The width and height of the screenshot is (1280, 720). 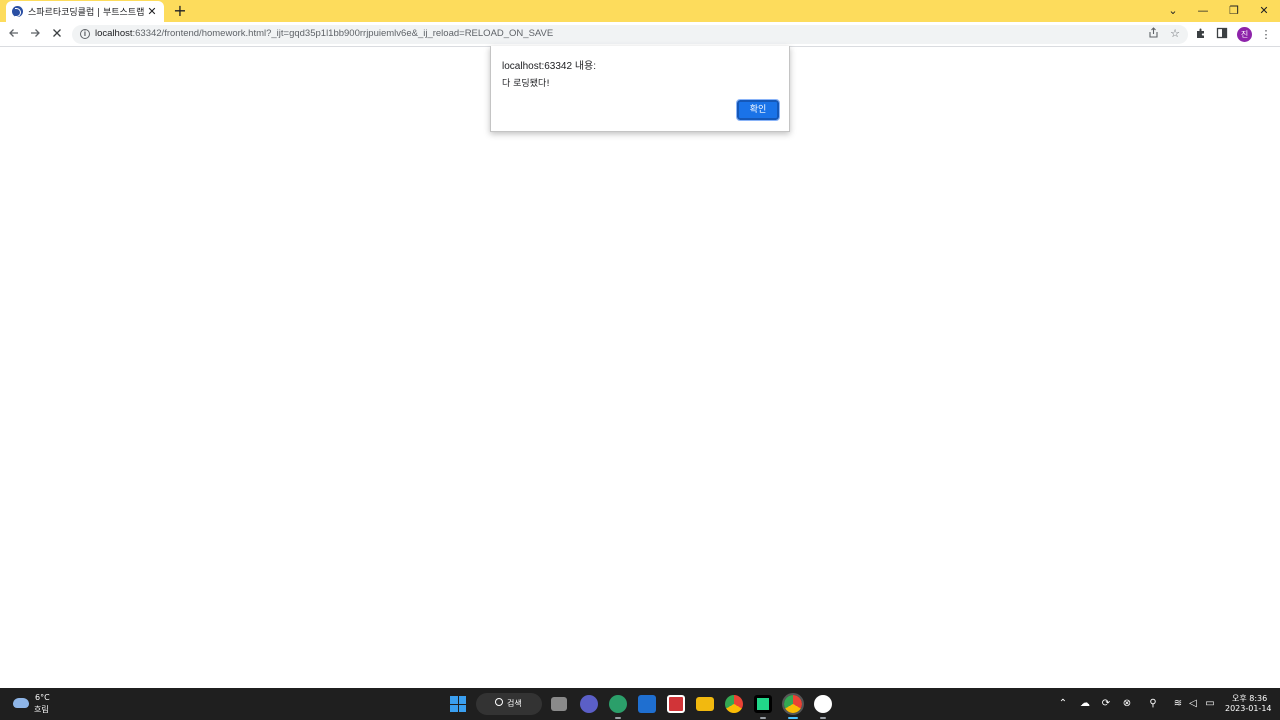 What do you see at coordinates (1248, 708) in the screenshot?
I see `clock-date: 2023-01-14` at bounding box center [1248, 708].